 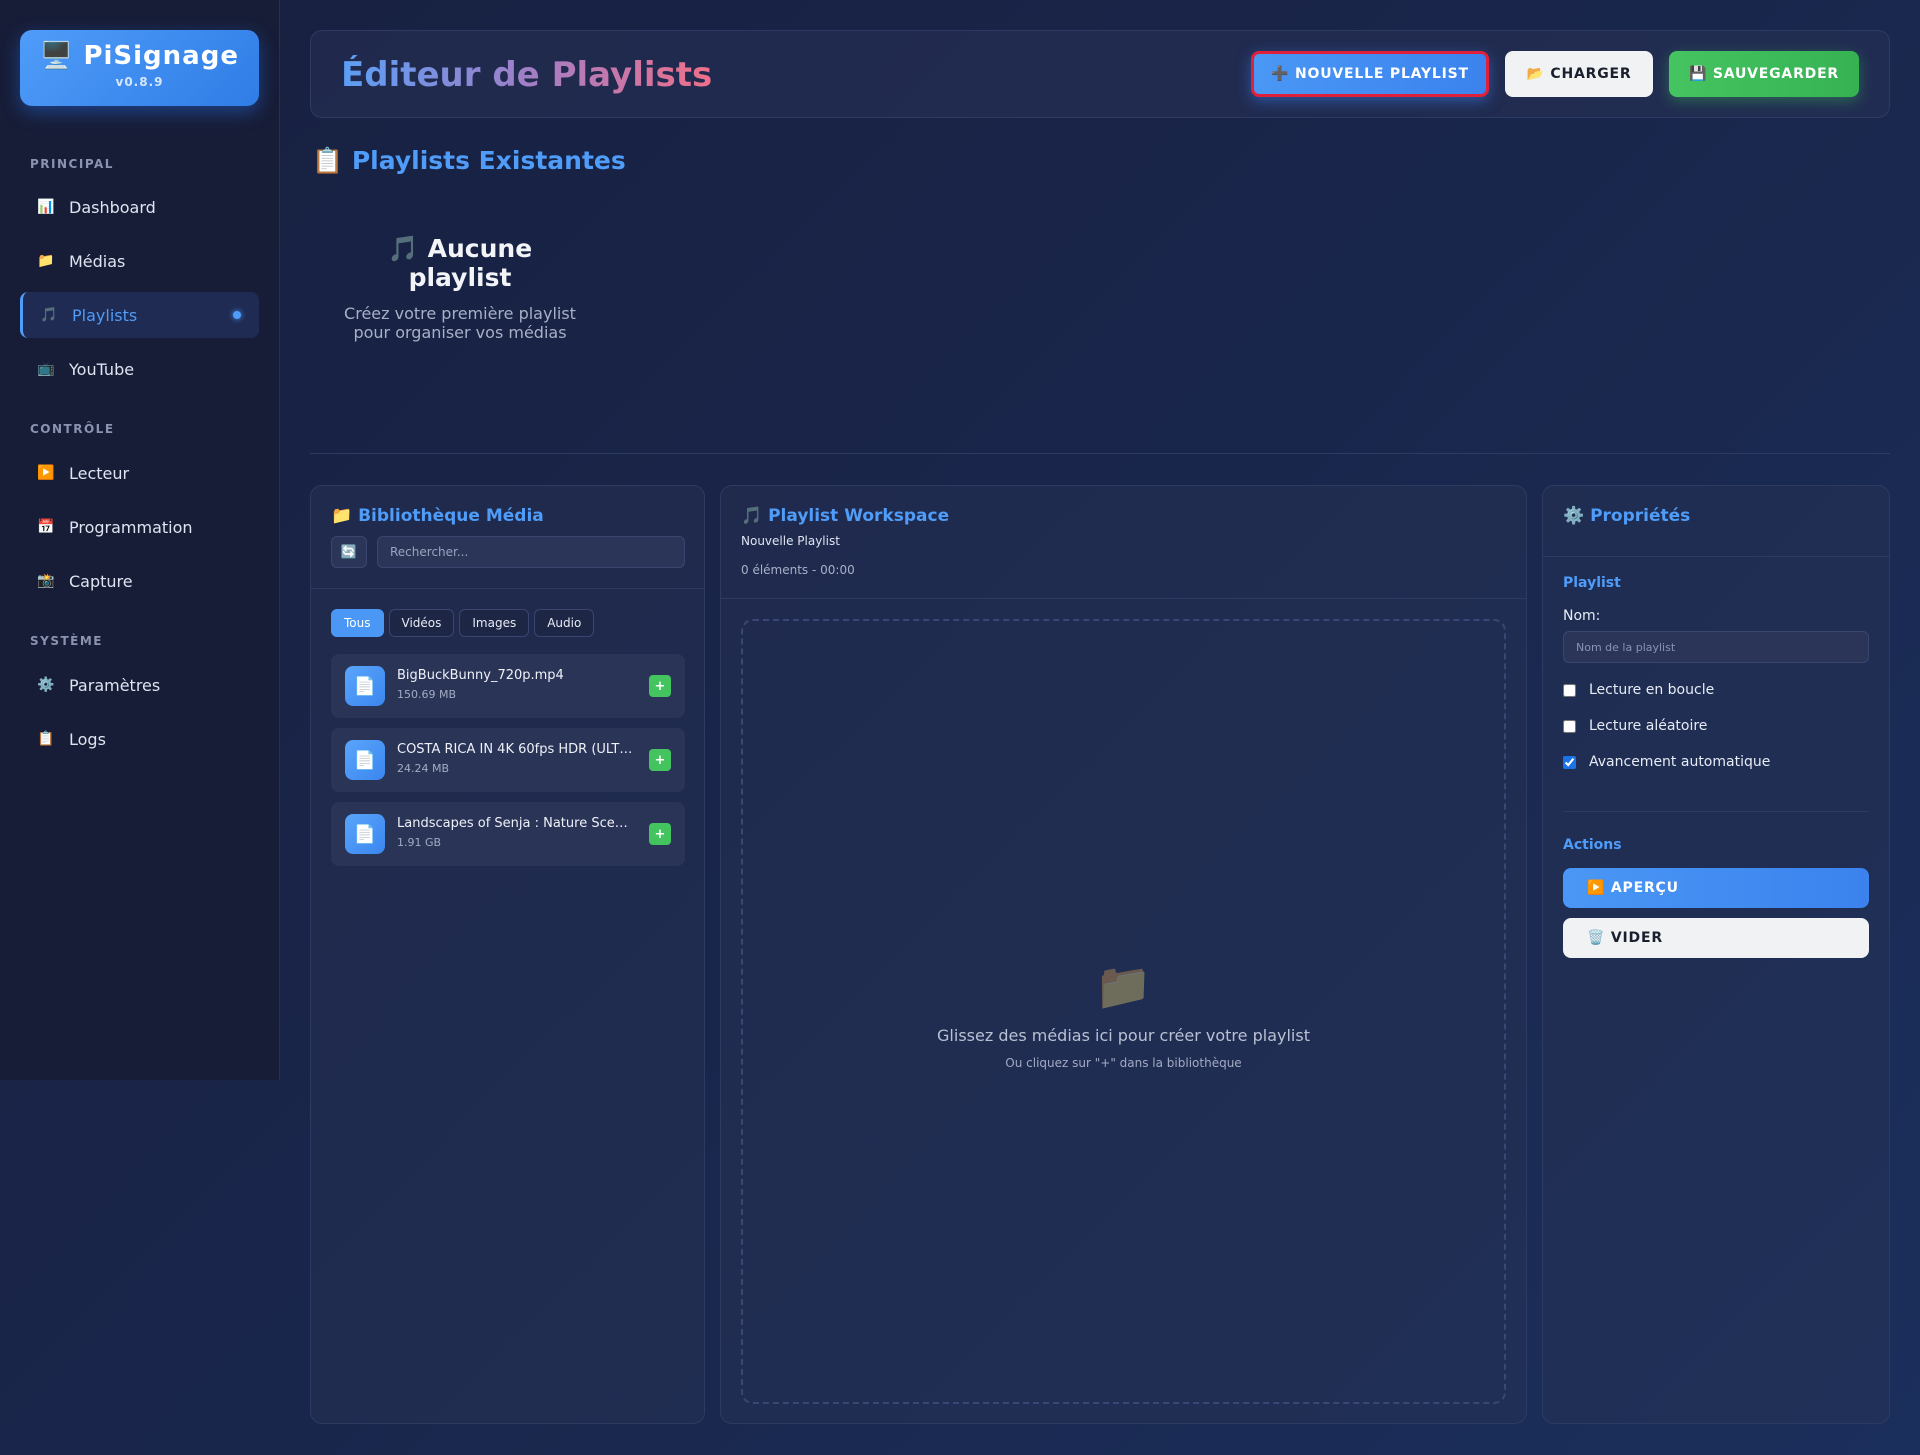 I want to click on load-button: 📂 CHARGER, so click(x=1579, y=74).